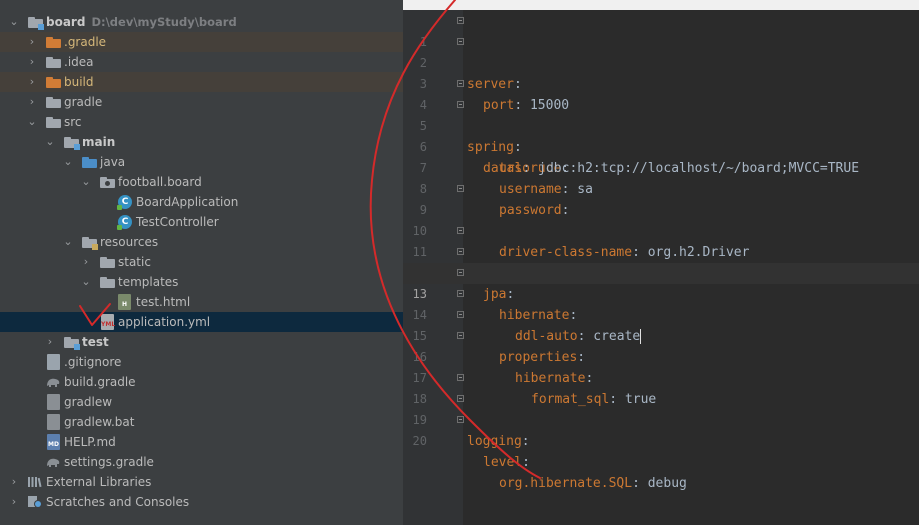 Image resolution: width=919 pixels, height=525 pixels. What do you see at coordinates (201, 42) in the screenshot?
I see `tree-item-dot-gradle: › .gradle` at bounding box center [201, 42].